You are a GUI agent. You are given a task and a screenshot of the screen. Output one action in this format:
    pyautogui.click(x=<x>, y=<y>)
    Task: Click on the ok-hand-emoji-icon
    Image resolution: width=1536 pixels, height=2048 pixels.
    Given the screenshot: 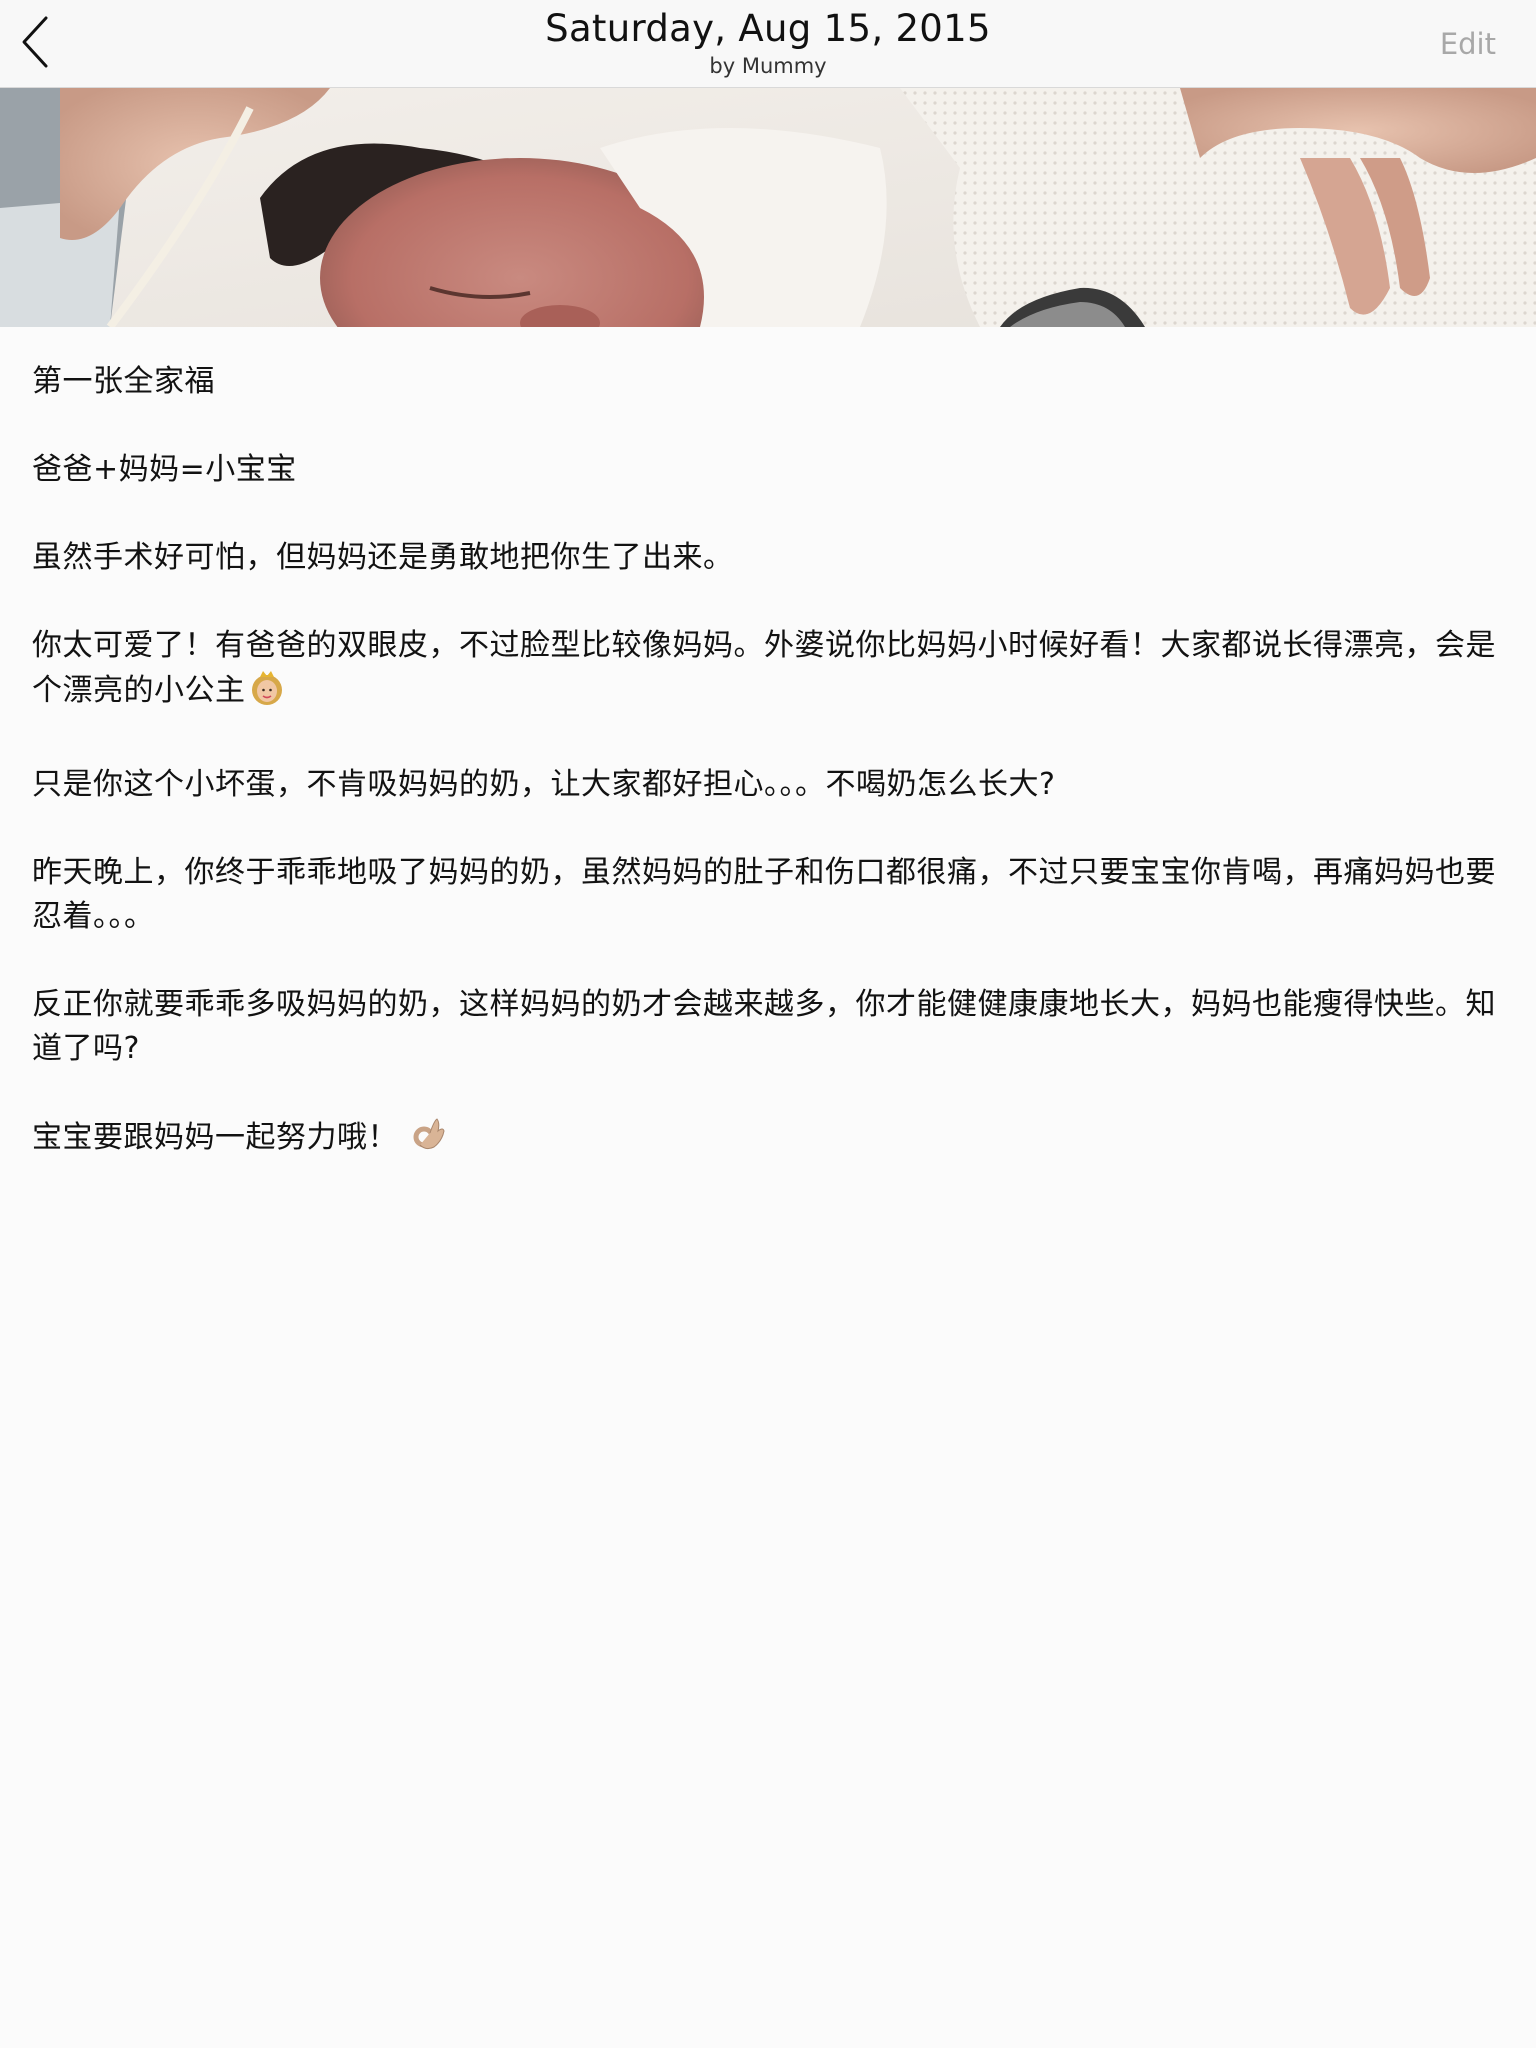 What is the action you would take?
    pyautogui.click(x=429, y=1140)
    